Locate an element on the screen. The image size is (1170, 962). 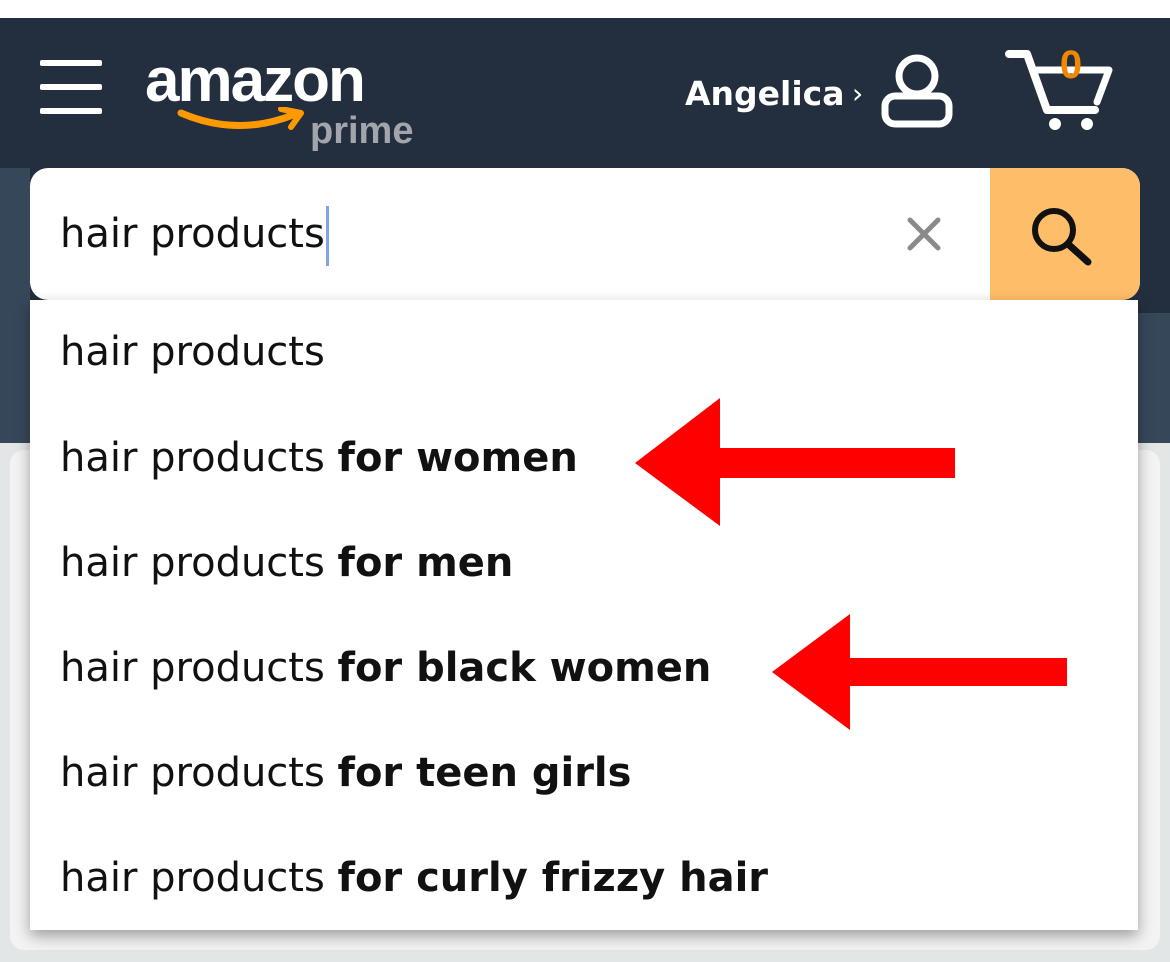
suggestion-item: hair products is located at coordinates (590, 352).